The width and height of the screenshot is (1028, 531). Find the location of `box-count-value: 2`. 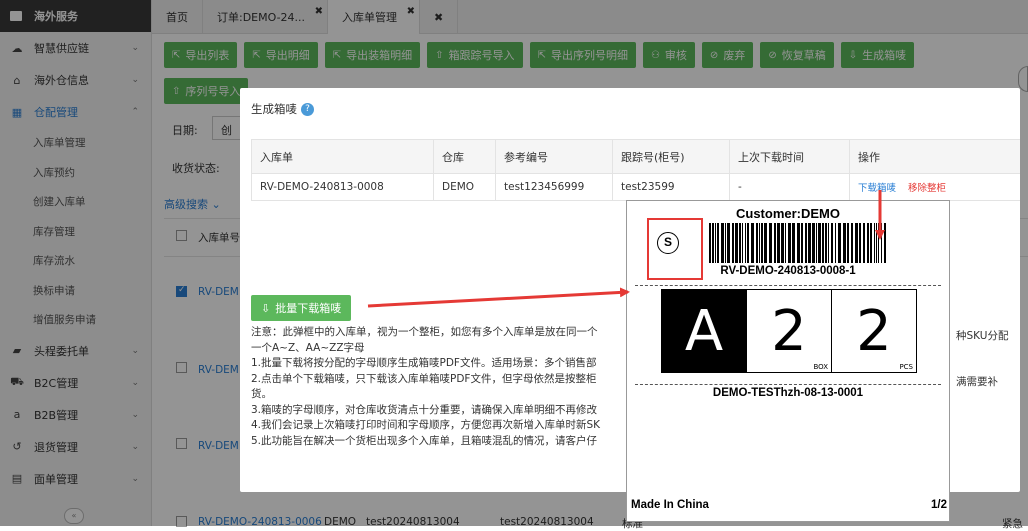

box-count-value: 2 is located at coordinates (789, 331).